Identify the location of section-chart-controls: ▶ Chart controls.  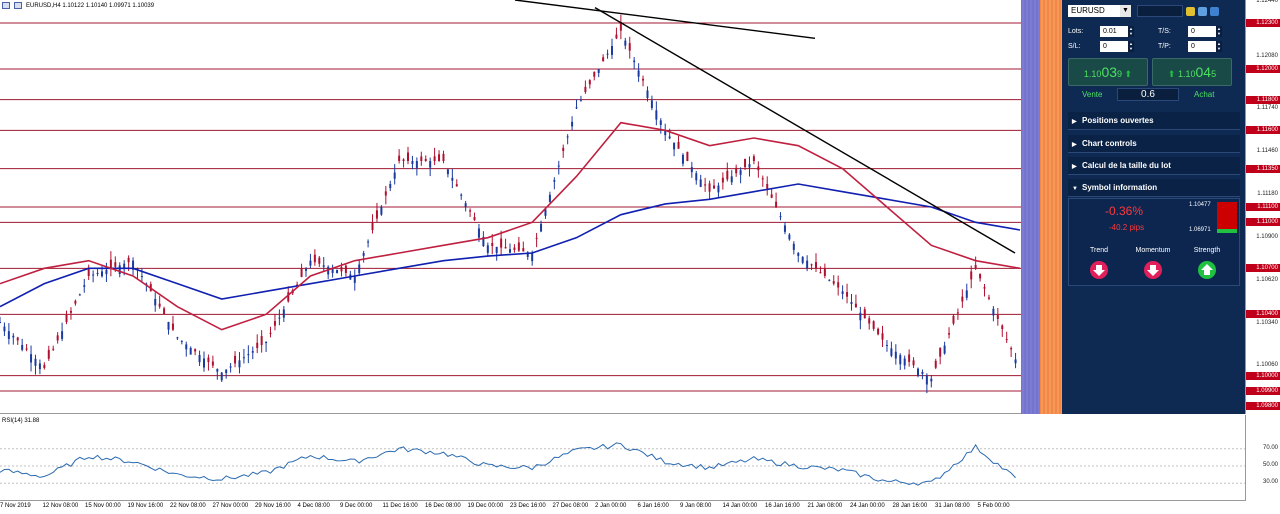
(1154, 144).